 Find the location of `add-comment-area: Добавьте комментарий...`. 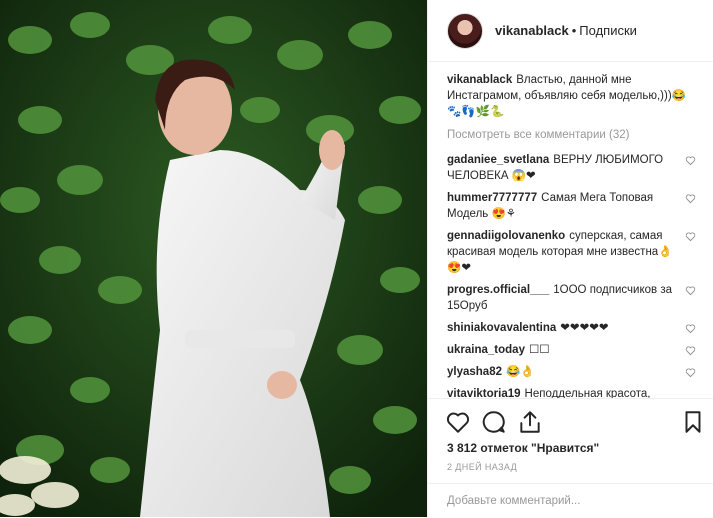

add-comment-area: Добавьте комментарий... is located at coordinates (570, 500).